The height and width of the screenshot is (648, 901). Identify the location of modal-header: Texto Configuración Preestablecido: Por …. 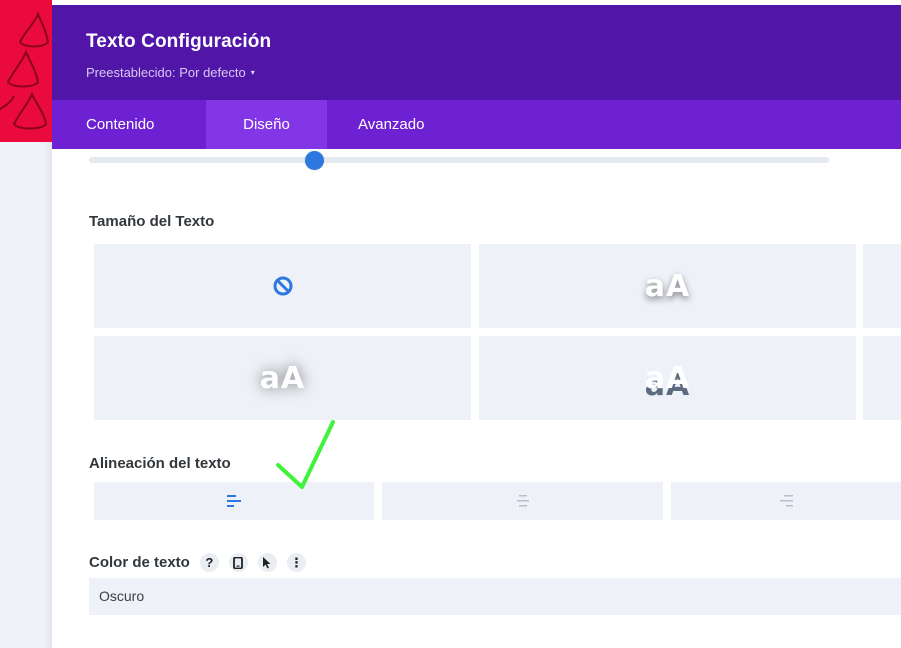
(476, 52).